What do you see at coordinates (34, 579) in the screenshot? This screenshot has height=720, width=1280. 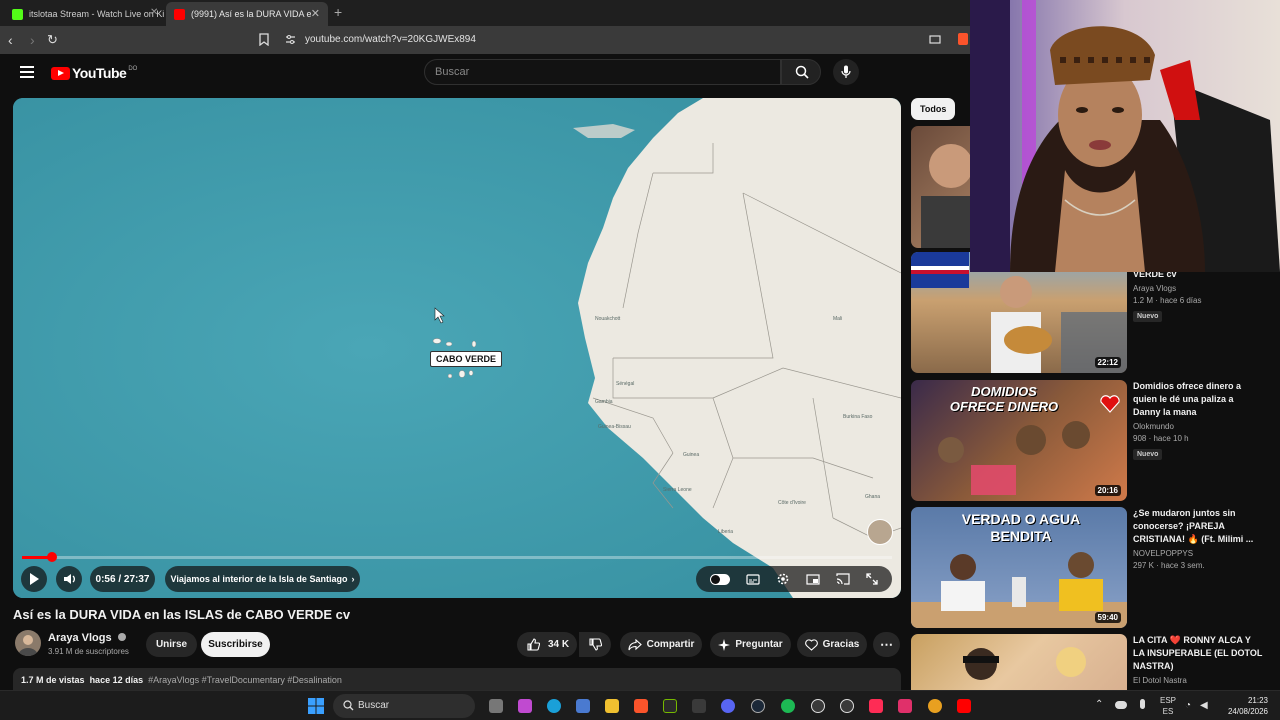 I see `play-button` at bounding box center [34, 579].